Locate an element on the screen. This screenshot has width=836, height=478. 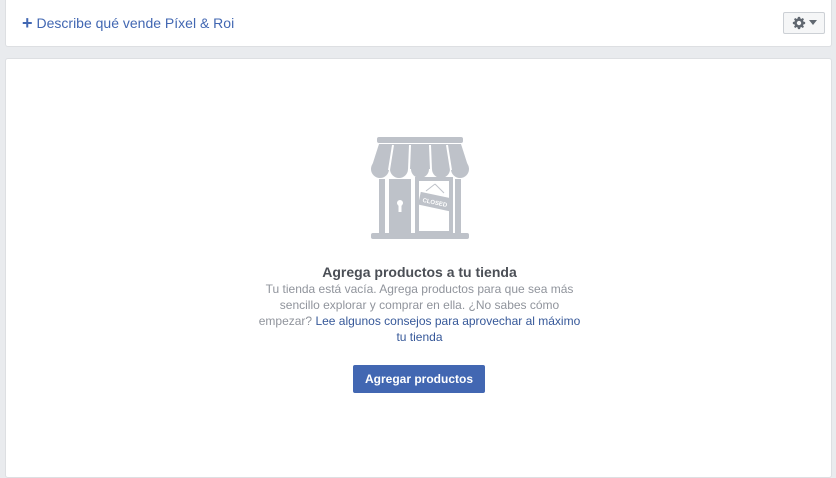
caret-down-icon is located at coordinates (812, 22).